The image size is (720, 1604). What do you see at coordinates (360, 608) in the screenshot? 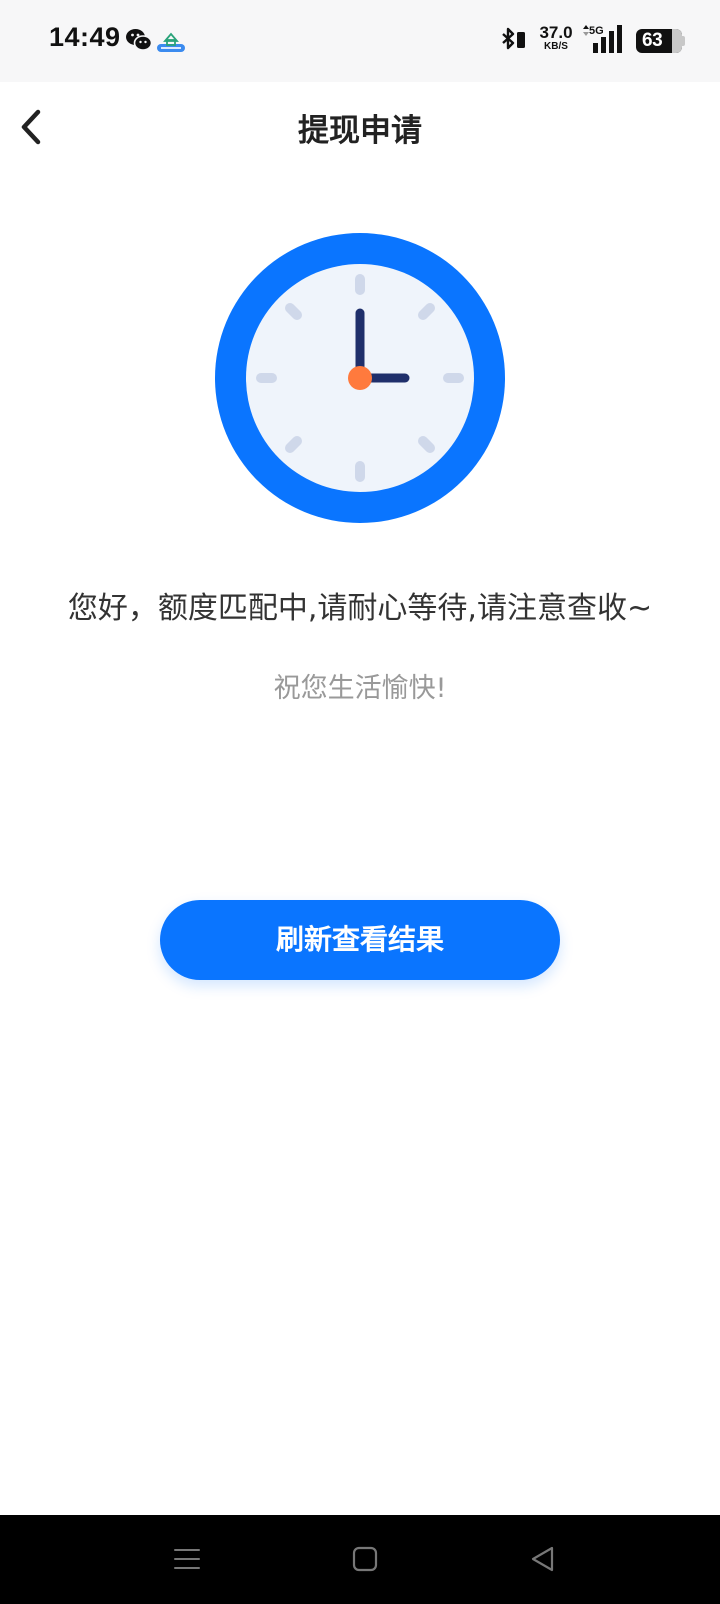
I see `status-message: 您好，额度匹配中,请耐心等待,请注意查收~` at bounding box center [360, 608].